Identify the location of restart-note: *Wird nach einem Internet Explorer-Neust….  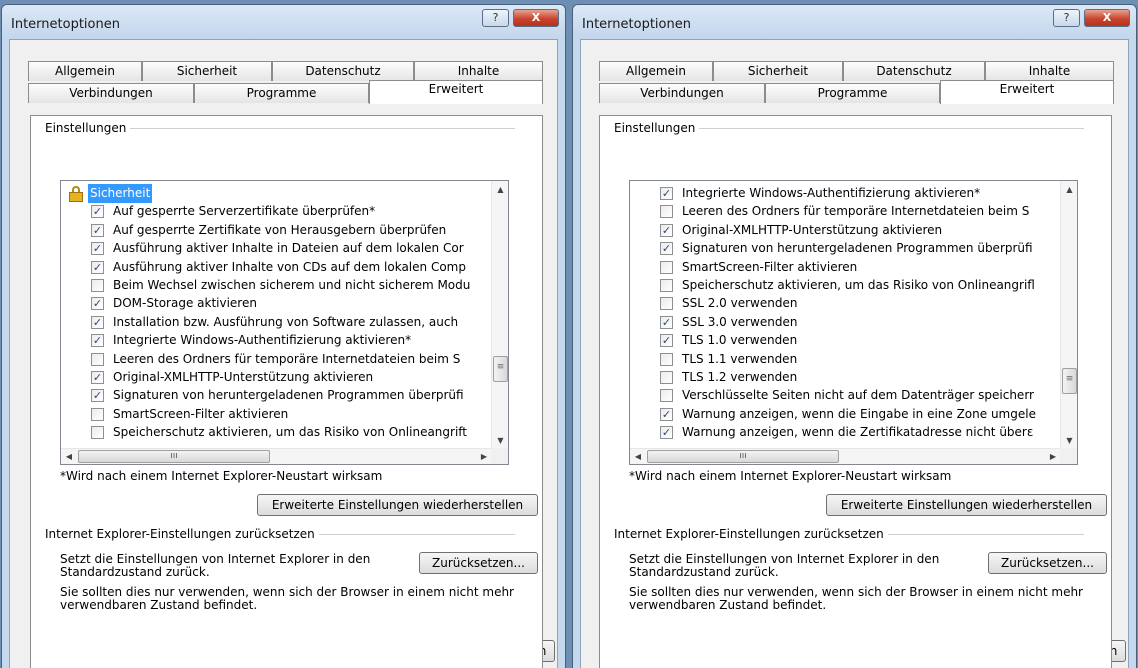
(221, 476).